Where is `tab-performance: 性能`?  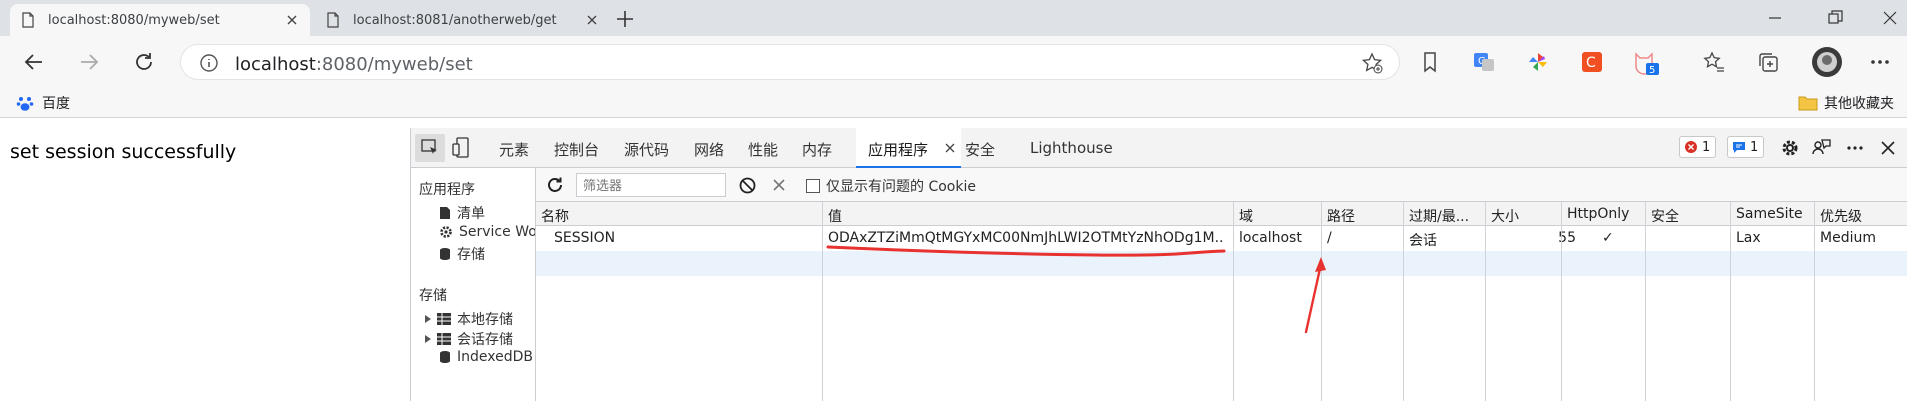
tab-performance: 性能 is located at coordinates (763, 149).